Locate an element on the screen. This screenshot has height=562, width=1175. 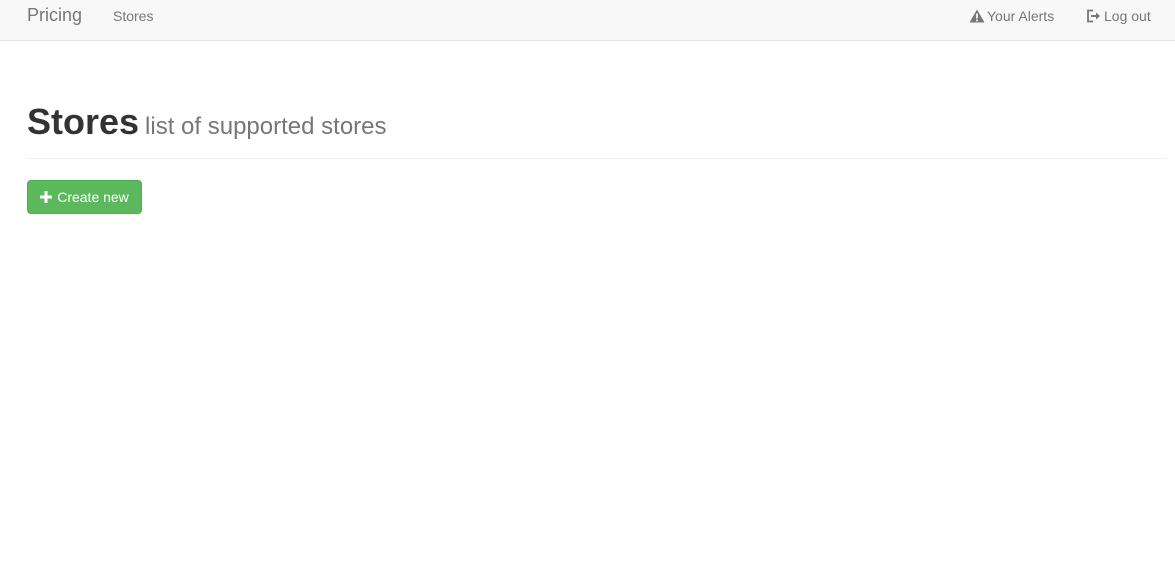
navbar: Pricing Stores Your Alerts Log out is located at coordinates (587, 20).